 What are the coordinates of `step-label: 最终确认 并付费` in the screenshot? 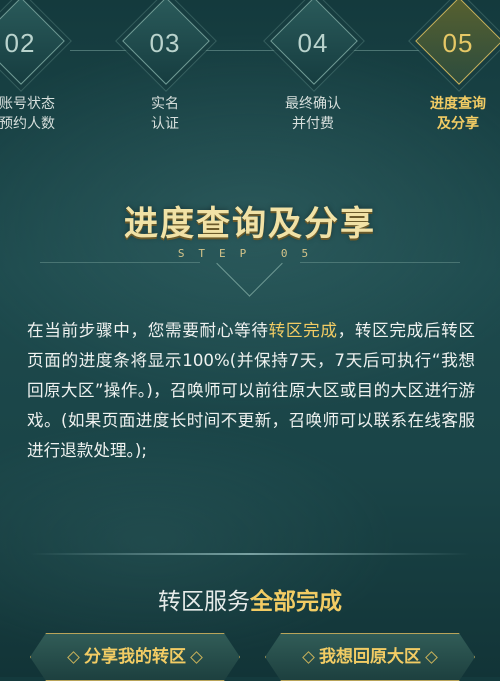 It's located at (313, 114).